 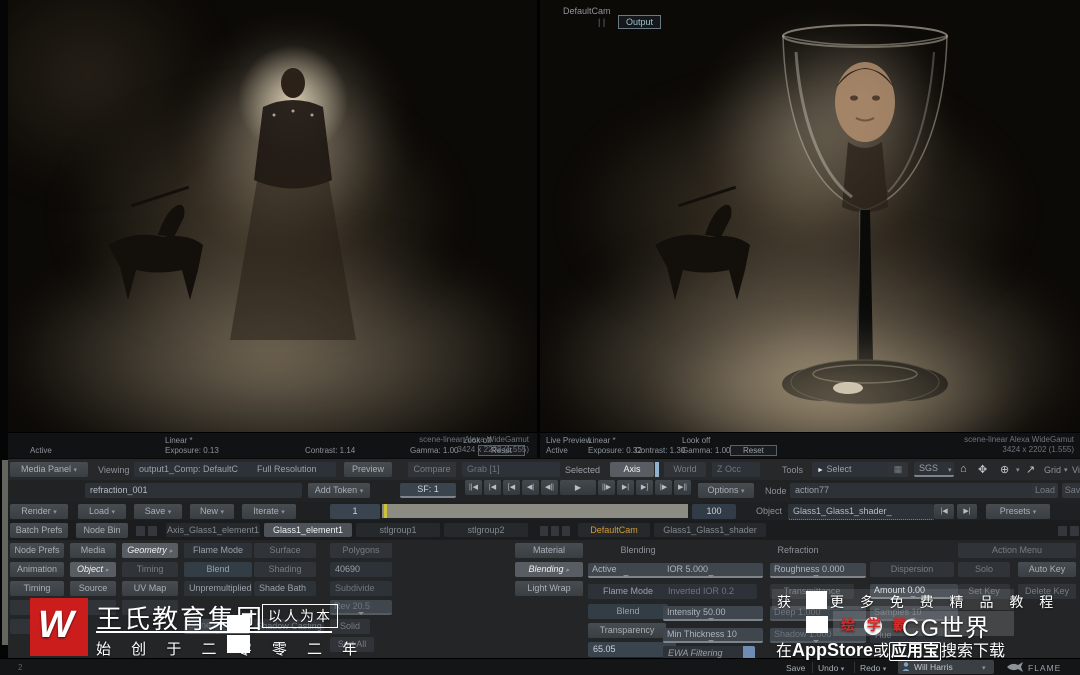 What do you see at coordinates (432, 469) in the screenshot?
I see `compare-button: Compare` at bounding box center [432, 469].